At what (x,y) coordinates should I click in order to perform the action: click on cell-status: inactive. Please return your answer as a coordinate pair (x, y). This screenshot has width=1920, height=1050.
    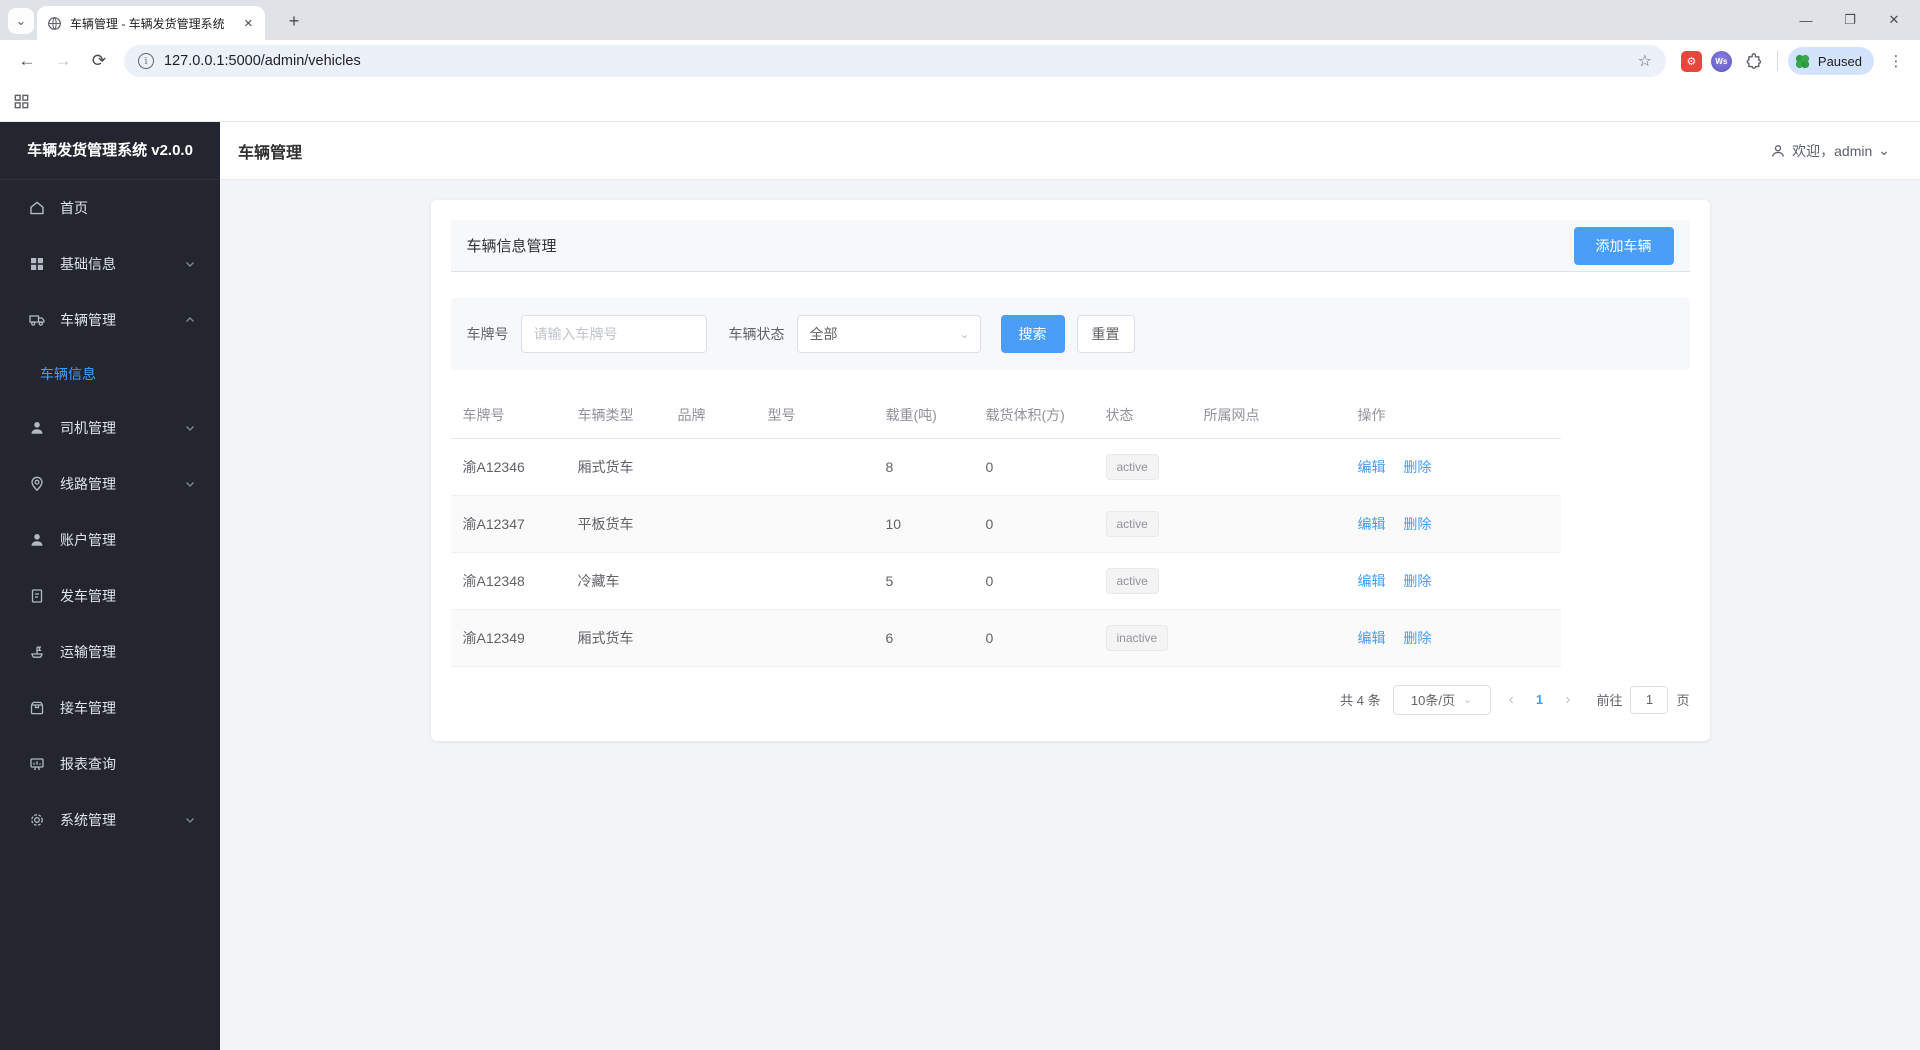
    Looking at the image, I should click on (1142, 638).